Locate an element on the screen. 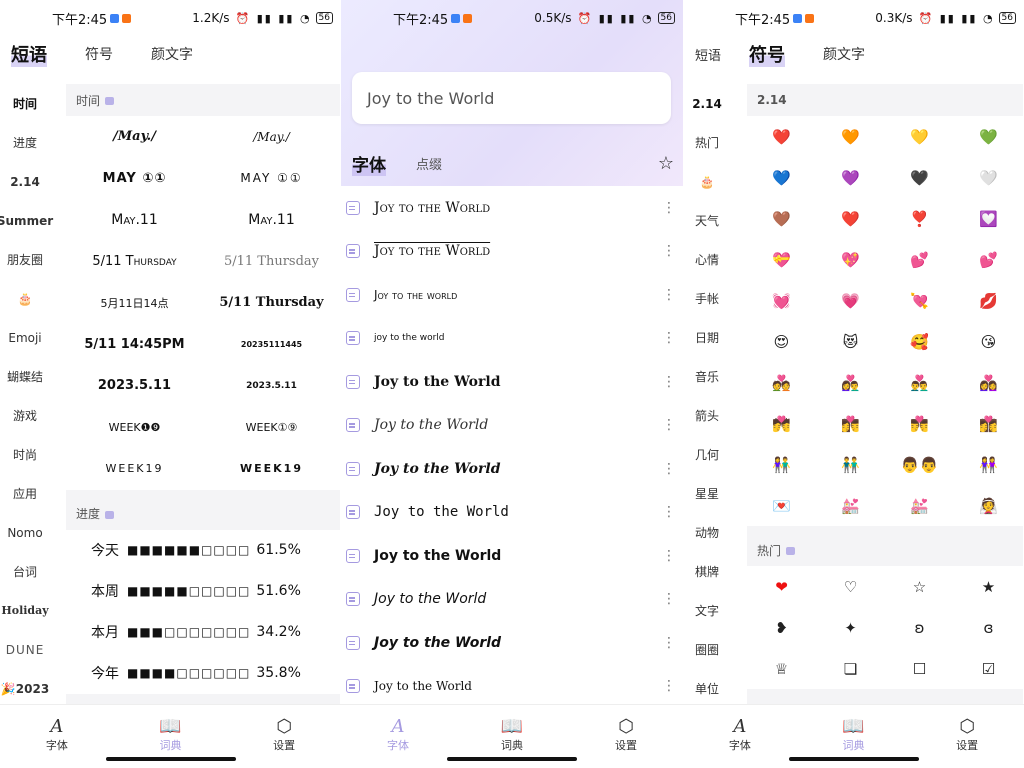 The height and width of the screenshot is (768, 1024). symbol-cell: ♡ is located at coordinates (850, 586).